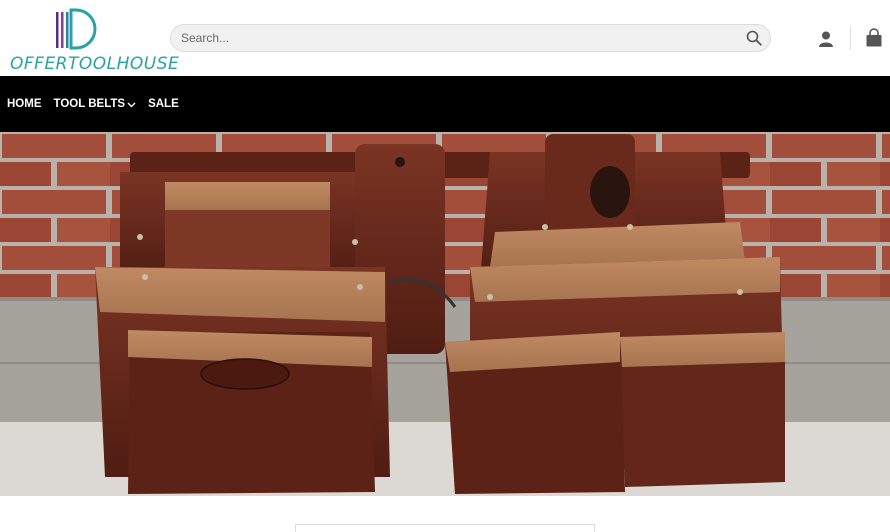  What do you see at coordinates (131, 104) in the screenshot?
I see `chevron-down-icon` at bounding box center [131, 104].